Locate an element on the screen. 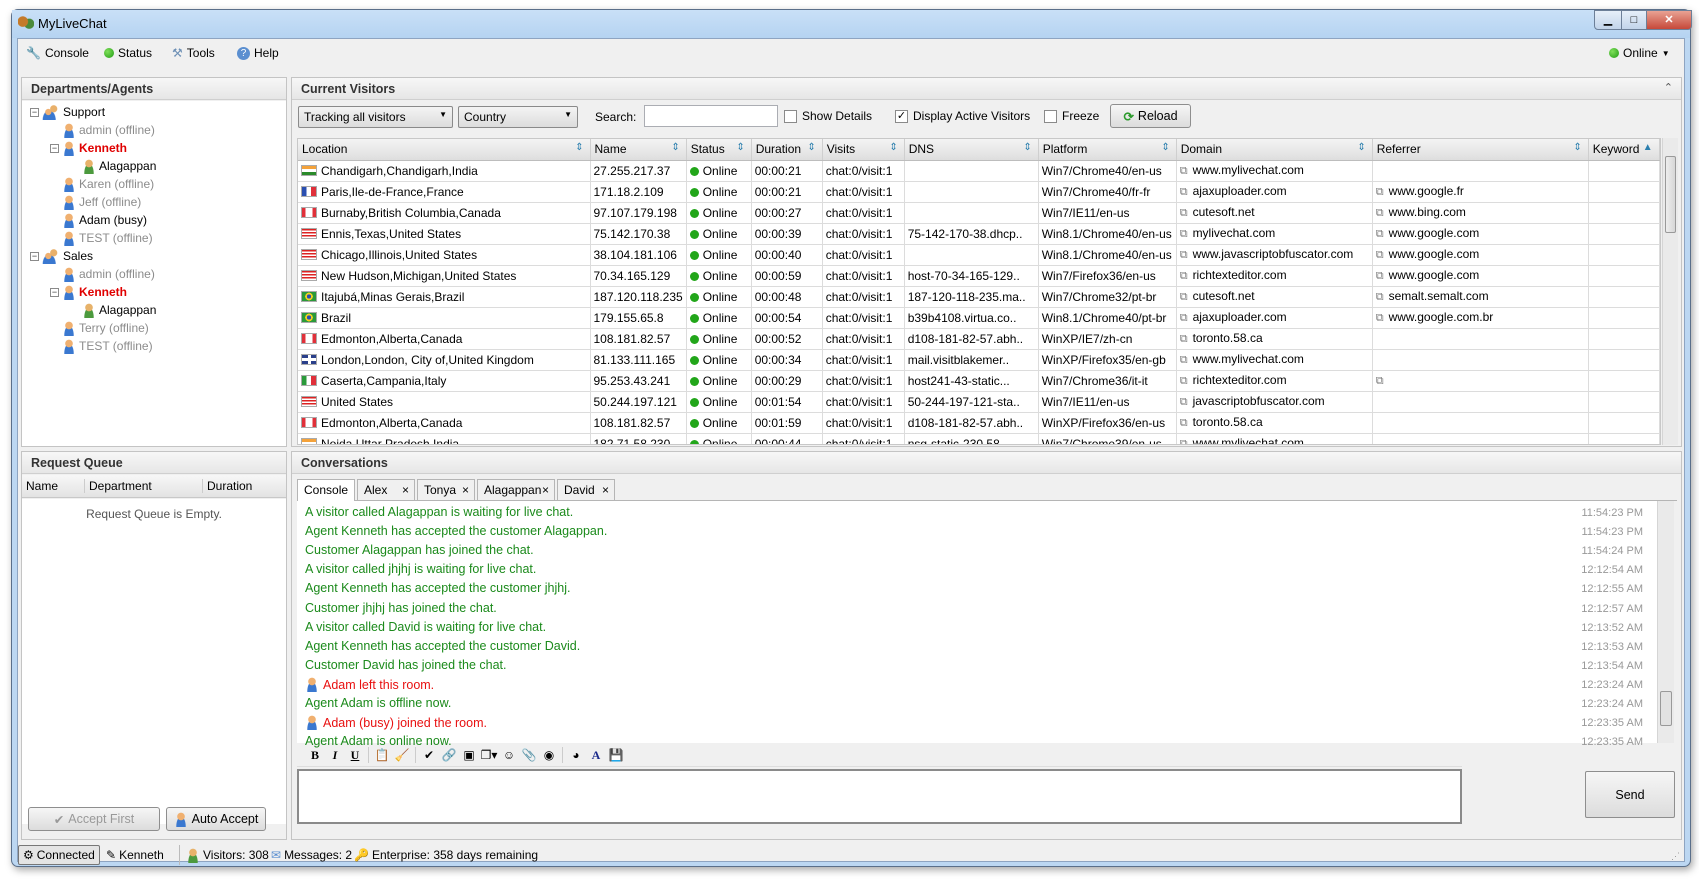  cell-referrer: ⧉ www.google.fr is located at coordinates (1480, 192).